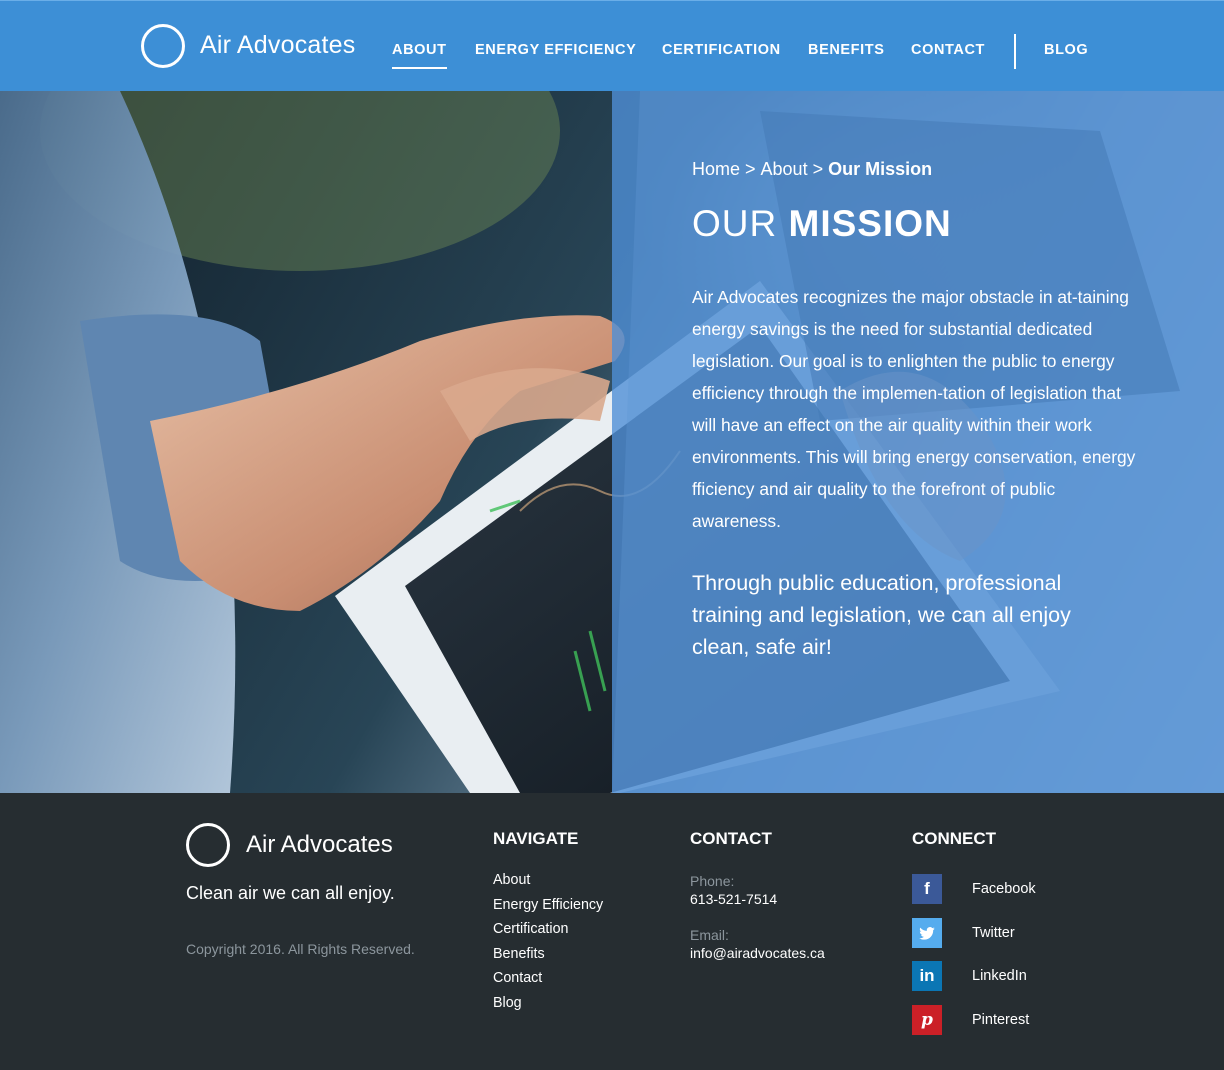 Image resolution: width=1224 pixels, height=1070 pixels. Describe the element at coordinates (548, 883) in the screenshot. I see `list-item: About` at that location.